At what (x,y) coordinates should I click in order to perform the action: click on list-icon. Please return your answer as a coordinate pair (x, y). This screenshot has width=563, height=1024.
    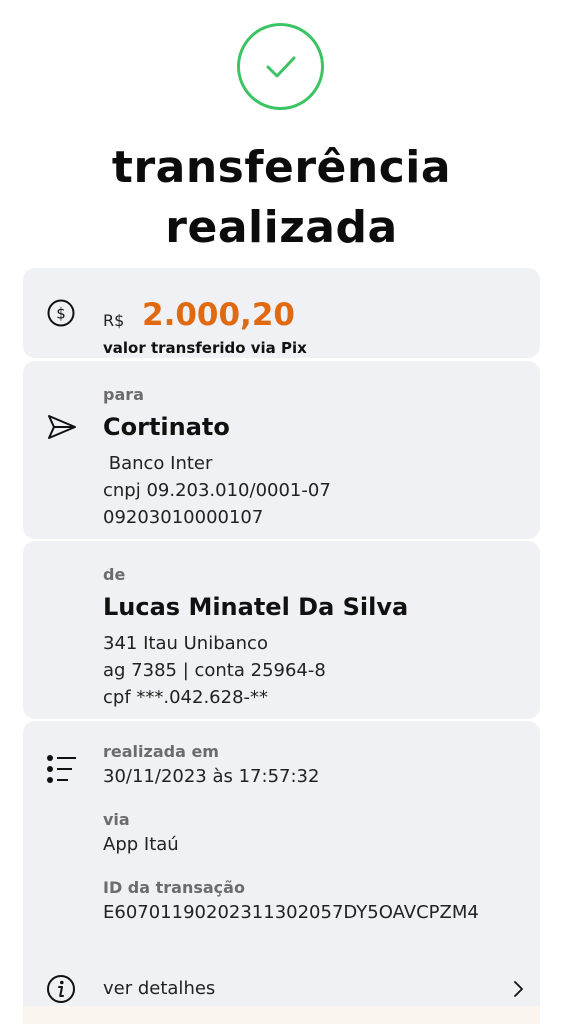
    Looking at the image, I should click on (62, 769).